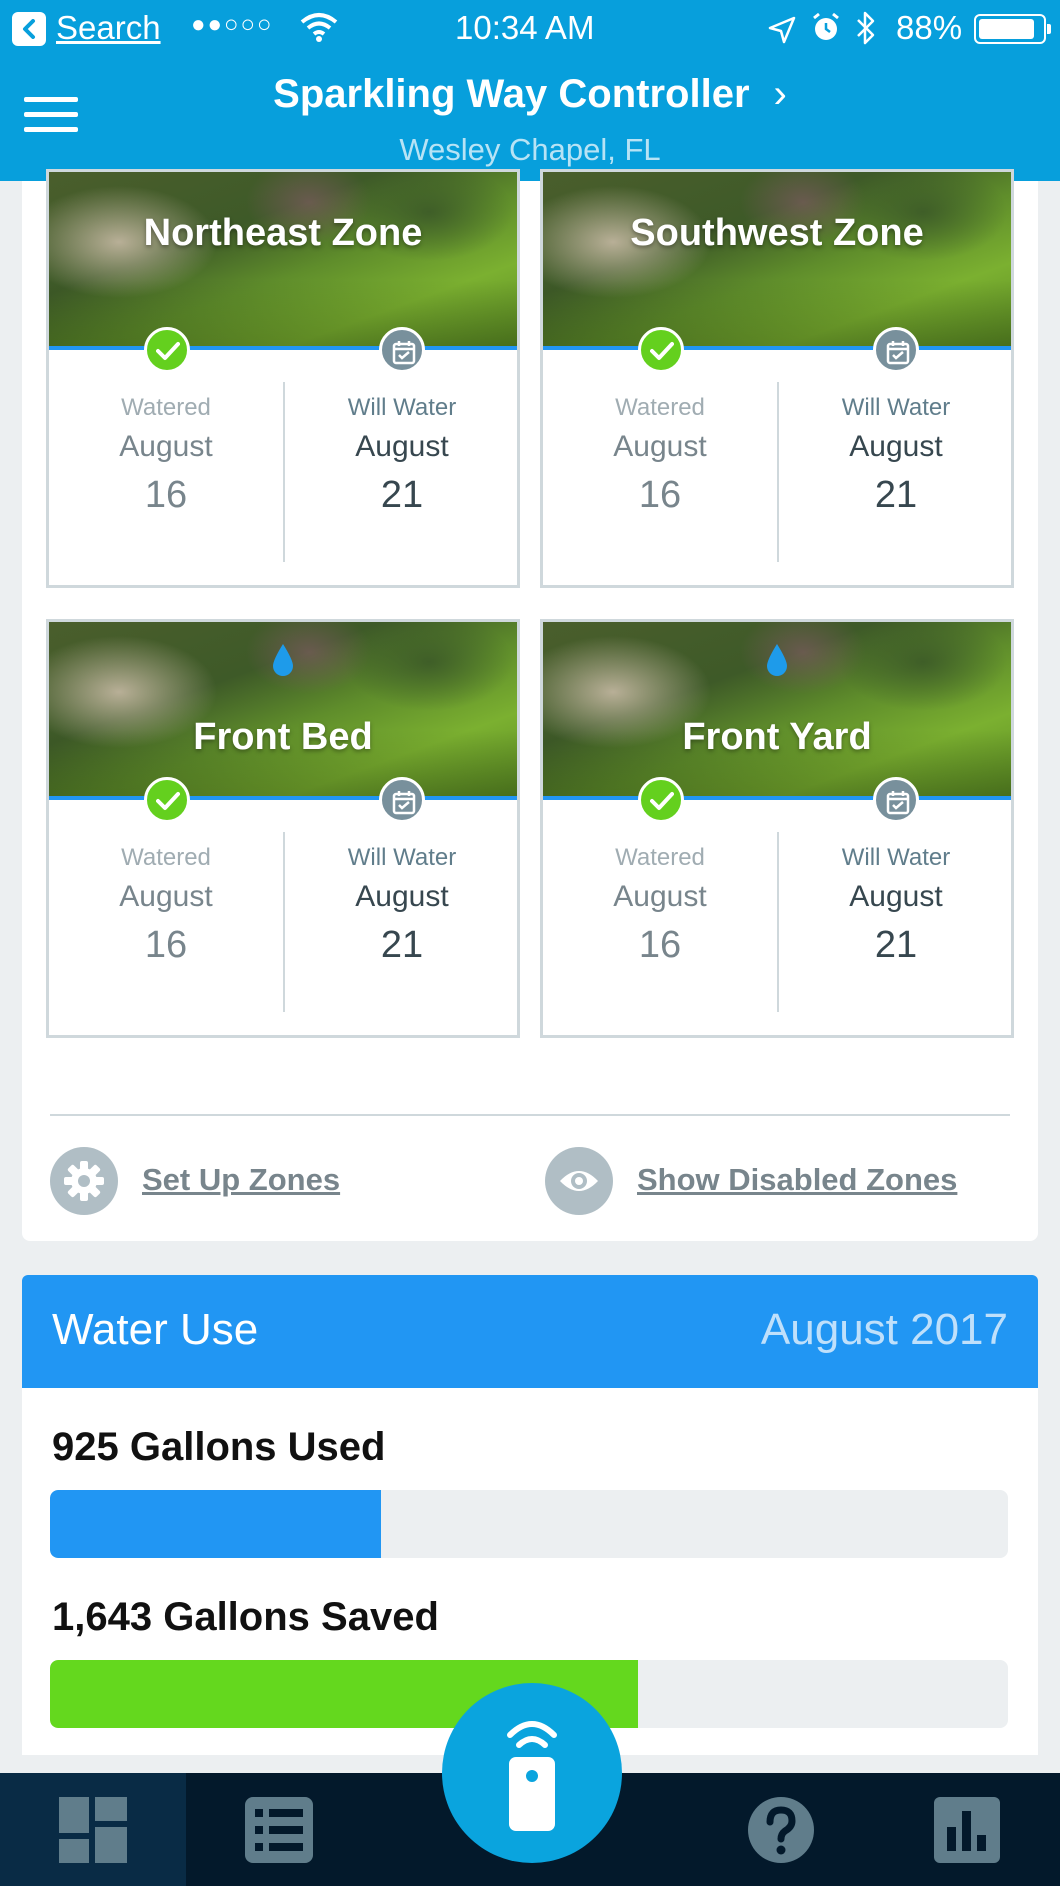  Describe the element at coordinates (826, 32) in the screenshot. I see `alarm-clock-icon` at that location.